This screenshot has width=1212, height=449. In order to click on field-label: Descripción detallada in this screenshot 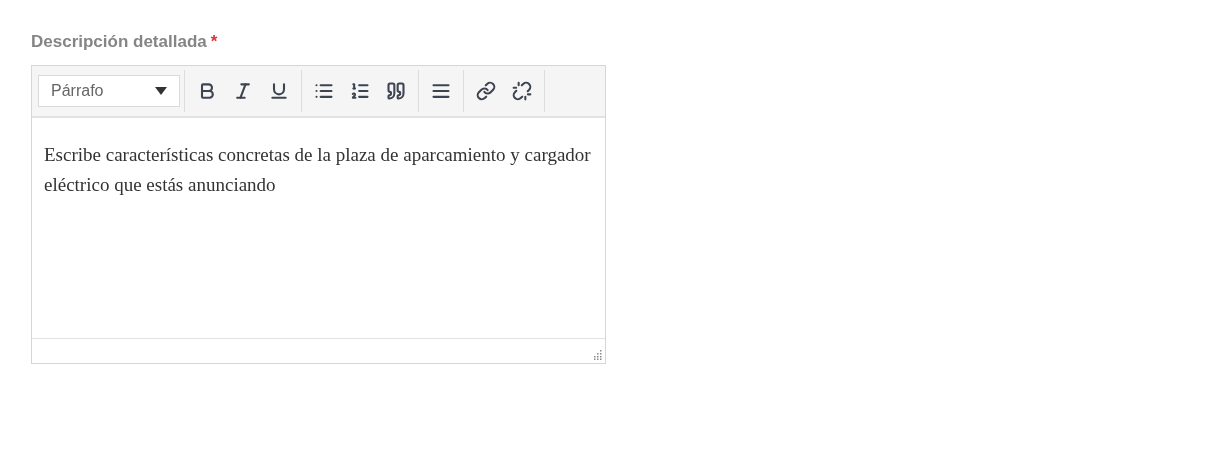, I will do `click(119, 42)`.